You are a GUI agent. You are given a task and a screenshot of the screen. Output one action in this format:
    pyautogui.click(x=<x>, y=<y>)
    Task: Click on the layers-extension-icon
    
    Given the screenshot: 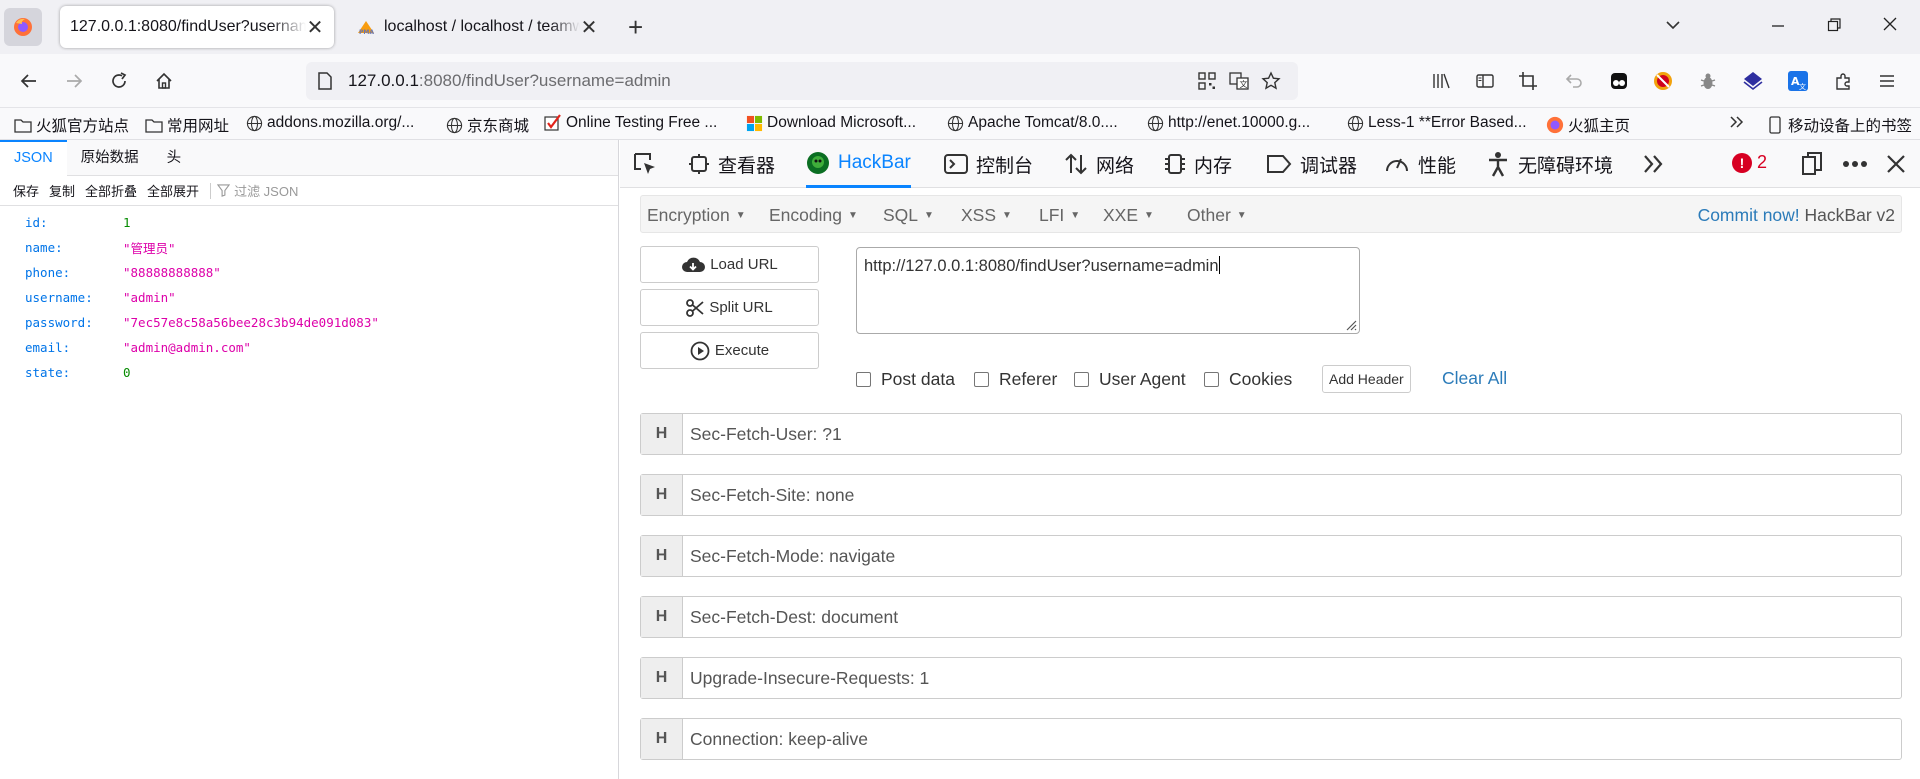 What is the action you would take?
    pyautogui.click(x=1753, y=81)
    